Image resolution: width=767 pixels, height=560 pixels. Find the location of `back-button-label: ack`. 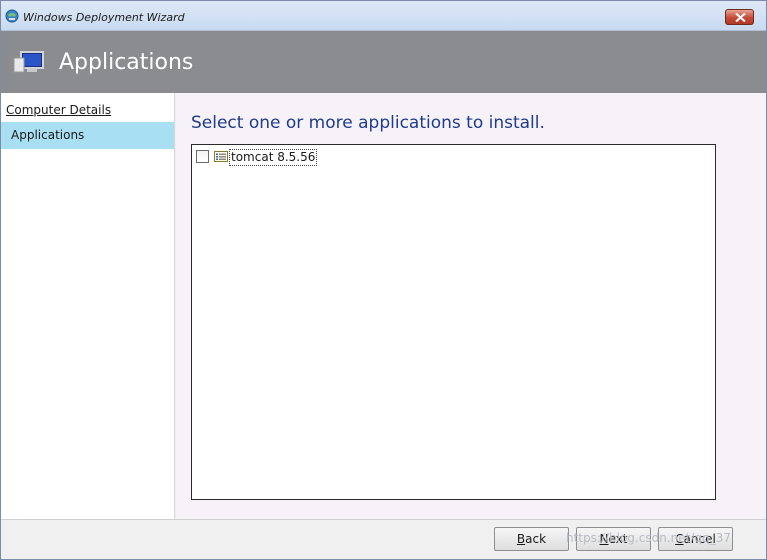

back-button-label: ack is located at coordinates (536, 539).